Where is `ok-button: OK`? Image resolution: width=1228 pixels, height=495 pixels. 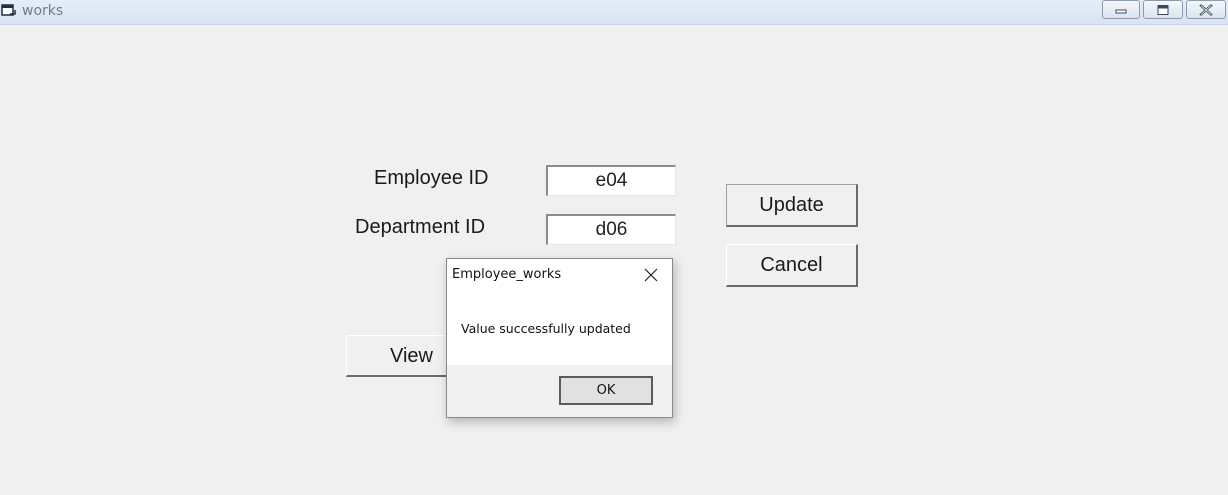 ok-button: OK is located at coordinates (606, 390).